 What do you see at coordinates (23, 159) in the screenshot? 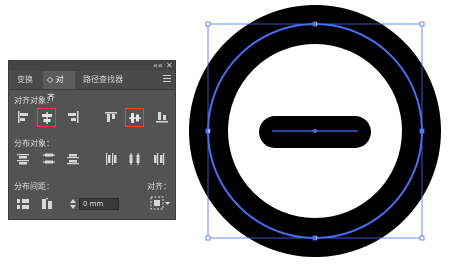
I see `distribute-top-icon` at bounding box center [23, 159].